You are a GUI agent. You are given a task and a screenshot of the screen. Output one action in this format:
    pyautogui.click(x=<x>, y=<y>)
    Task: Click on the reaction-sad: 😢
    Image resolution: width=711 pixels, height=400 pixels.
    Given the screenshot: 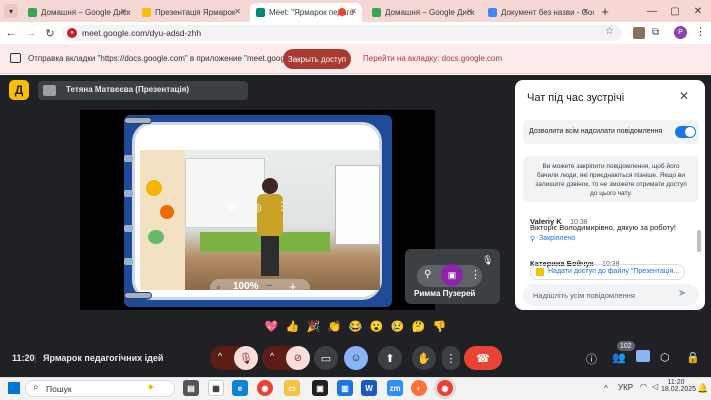 What is the action you would take?
    pyautogui.click(x=397, y=326)
    